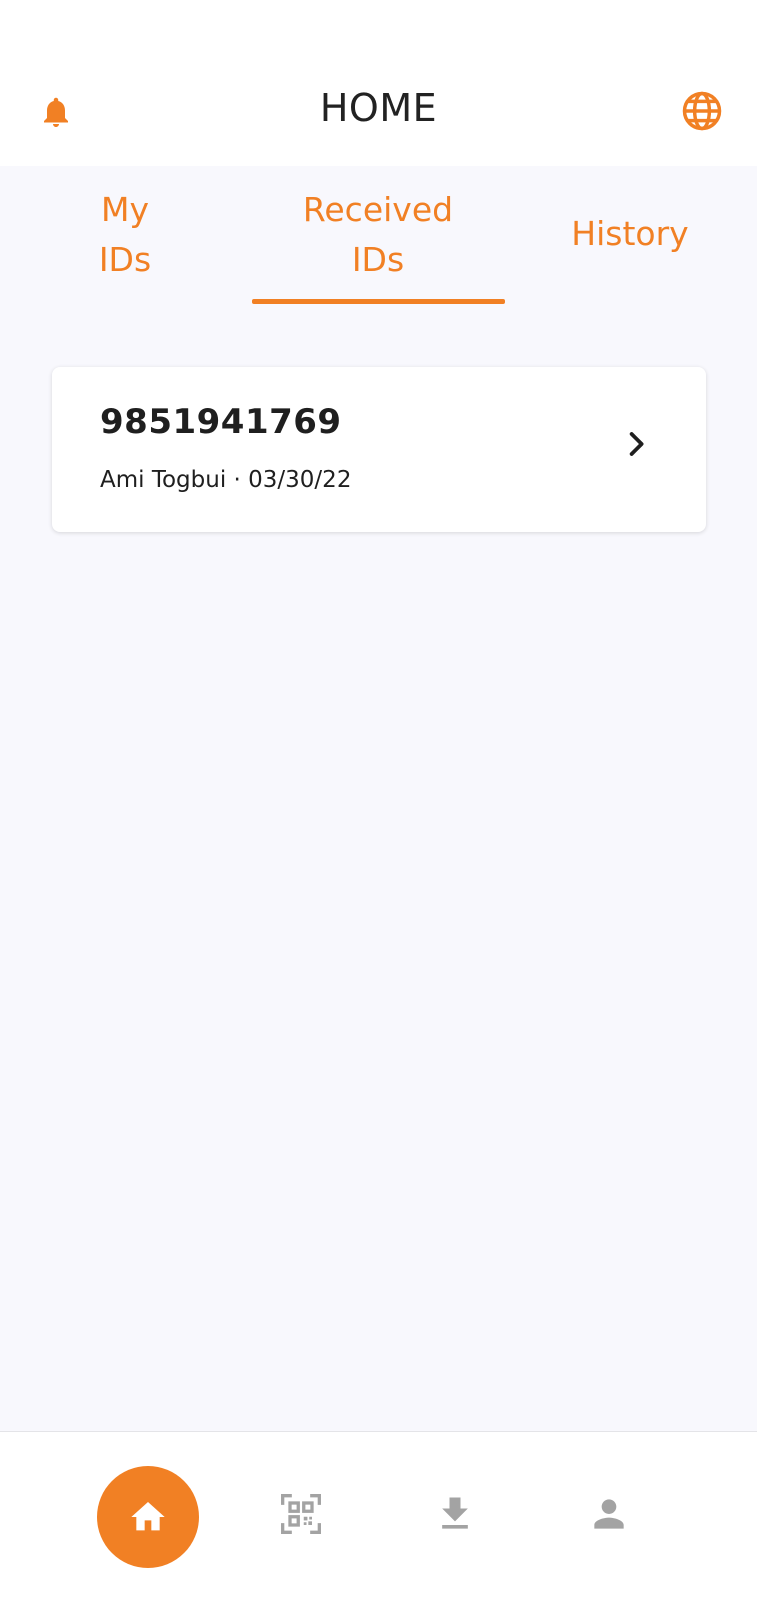 This screenshot has height=1601, width=757. I want to click on tab-history-label: History, so click(630, 233).